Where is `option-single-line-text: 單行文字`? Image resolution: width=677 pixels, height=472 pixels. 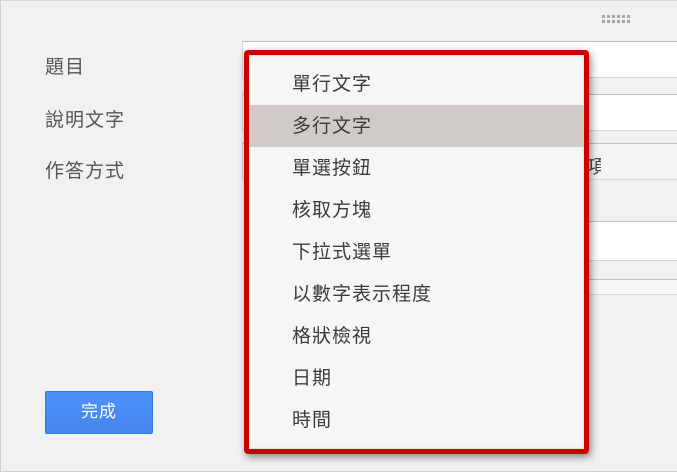
option-single-line-text: 單行文字 is located at coordinates (416, 84).